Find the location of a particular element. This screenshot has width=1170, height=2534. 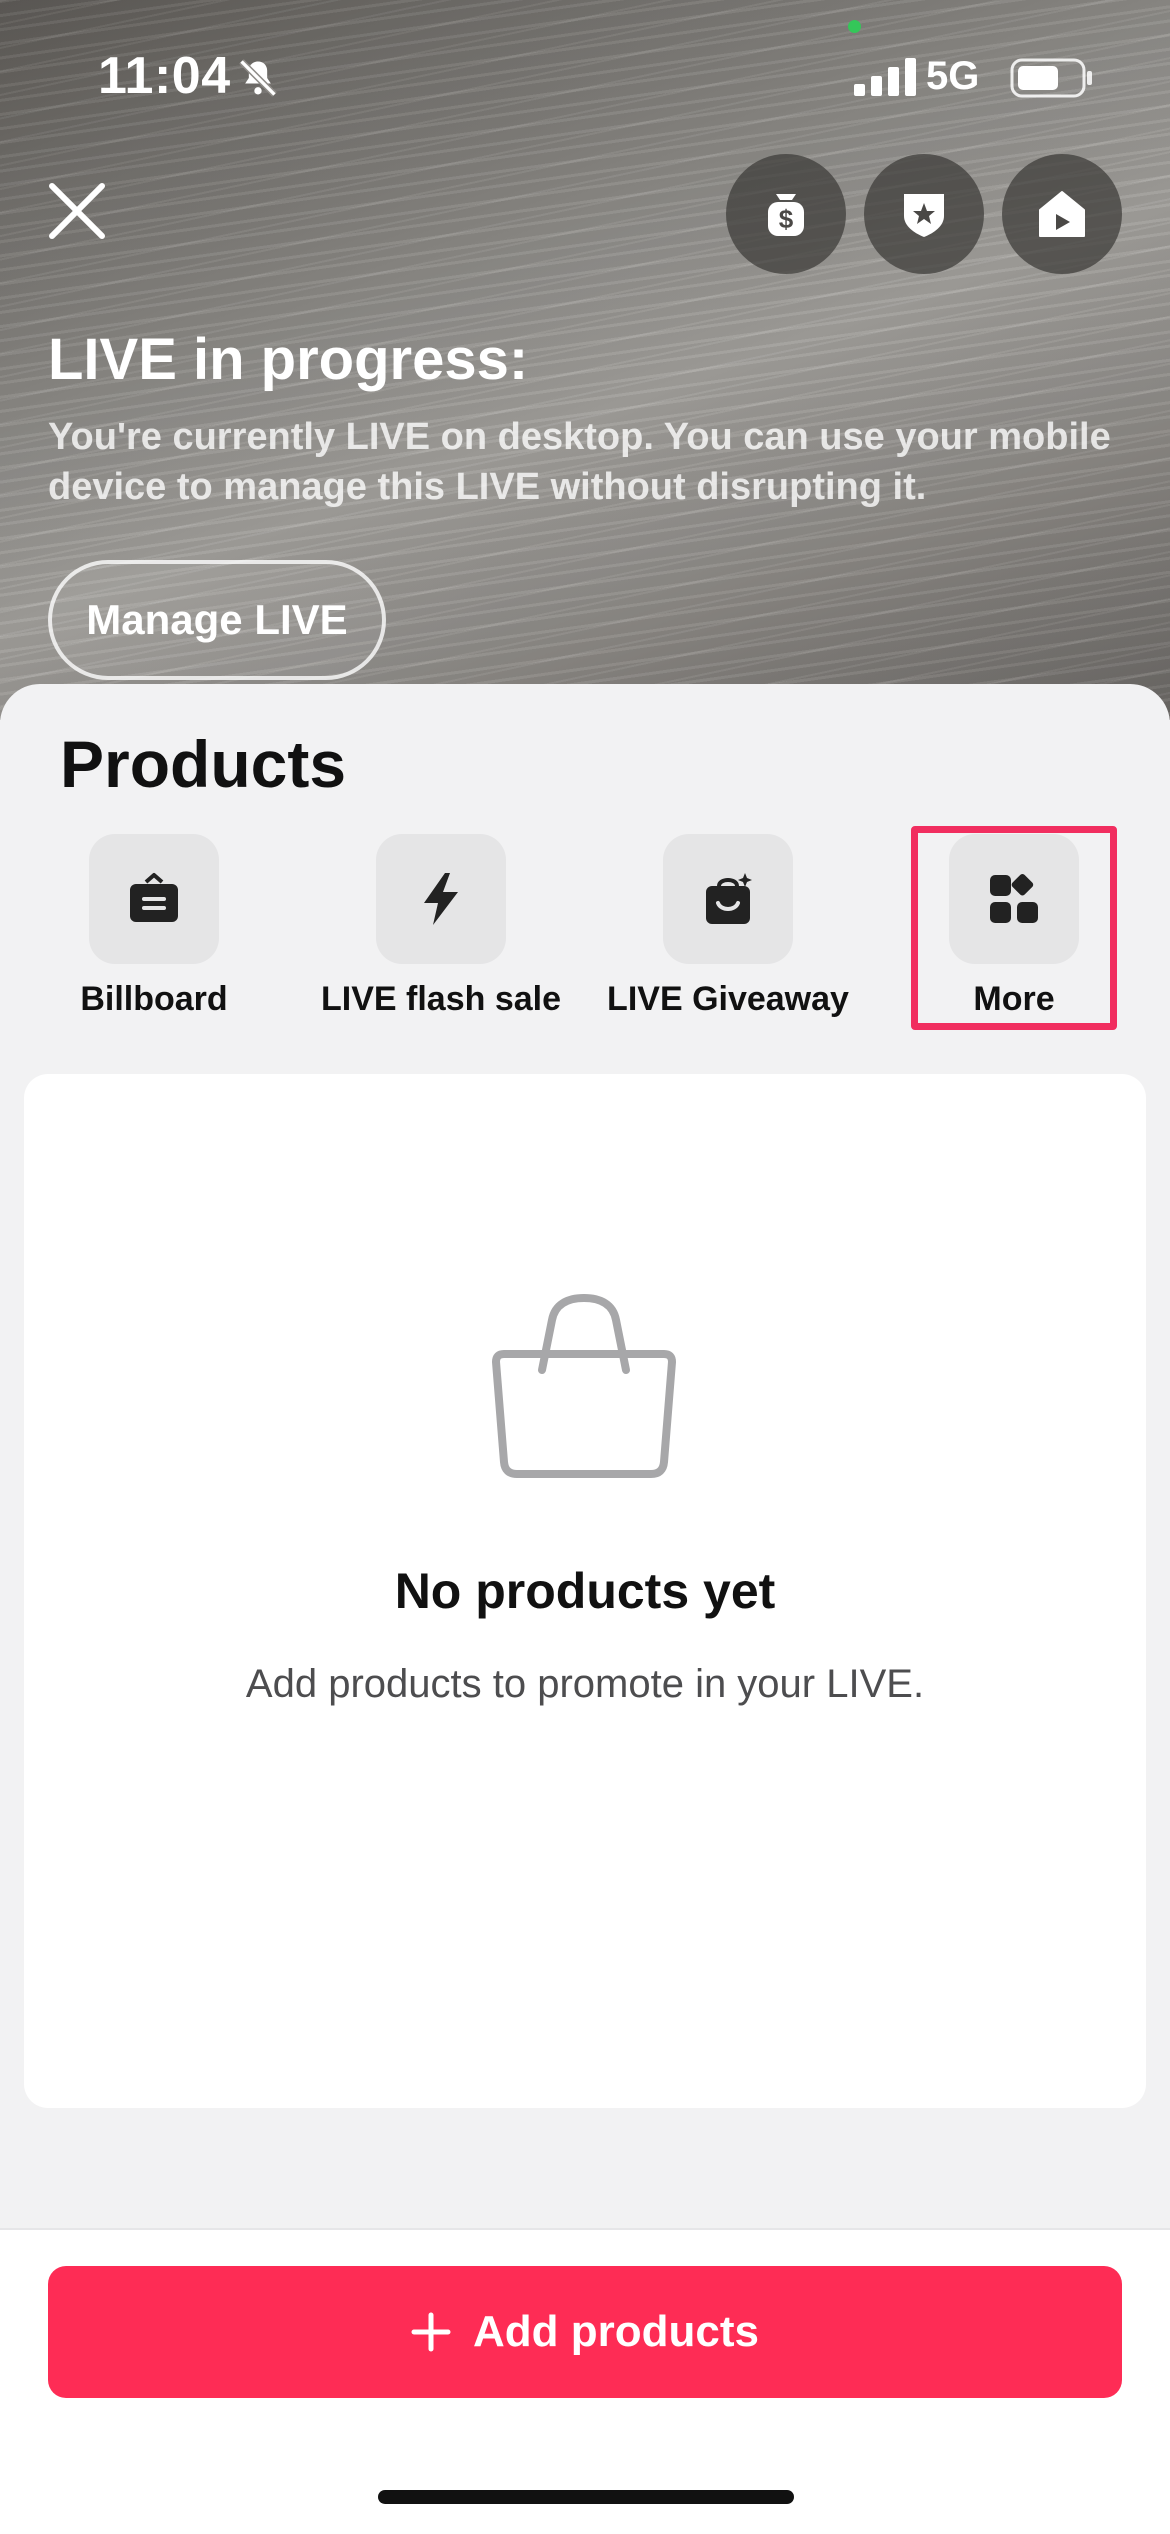

status-time: 11:04 is located at coordinates (164, 76).